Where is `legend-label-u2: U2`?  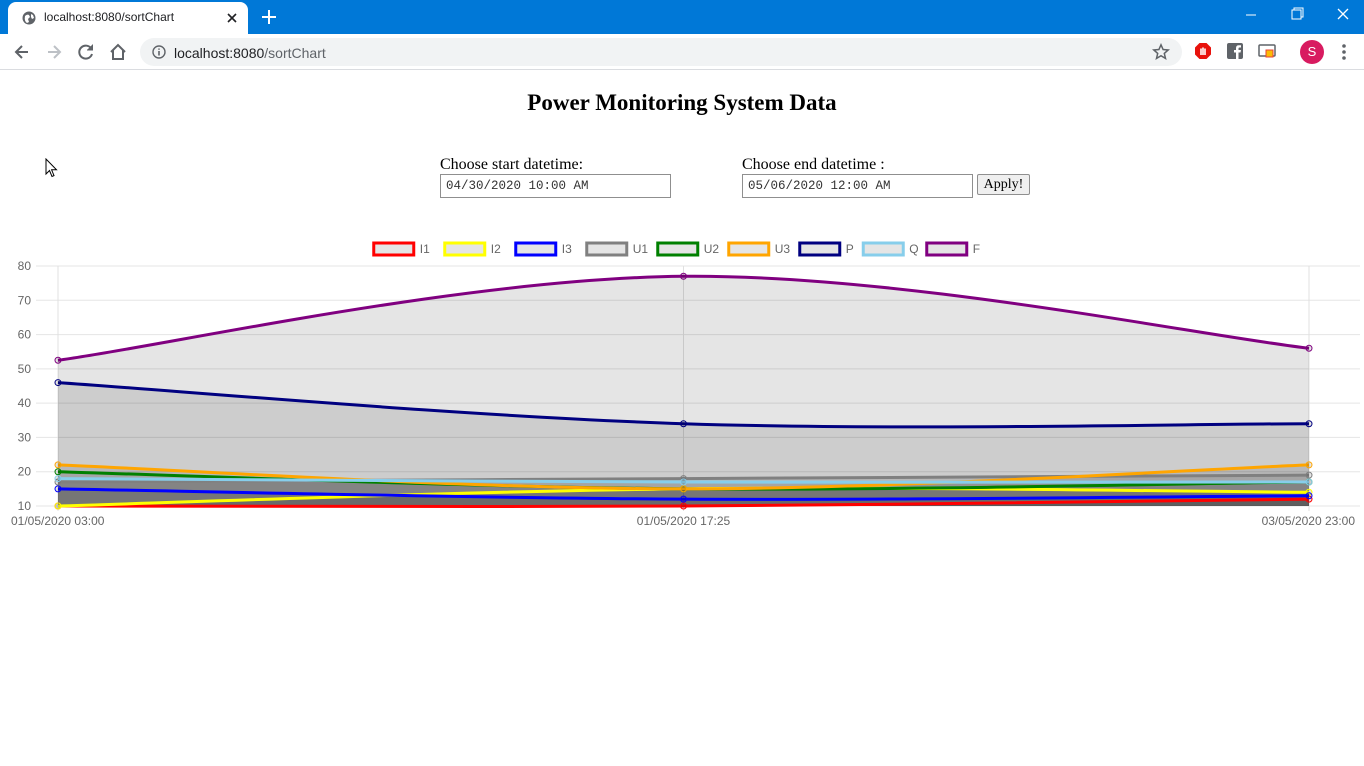
legend-label-u2: U2 is located at coordinates (712, 249).